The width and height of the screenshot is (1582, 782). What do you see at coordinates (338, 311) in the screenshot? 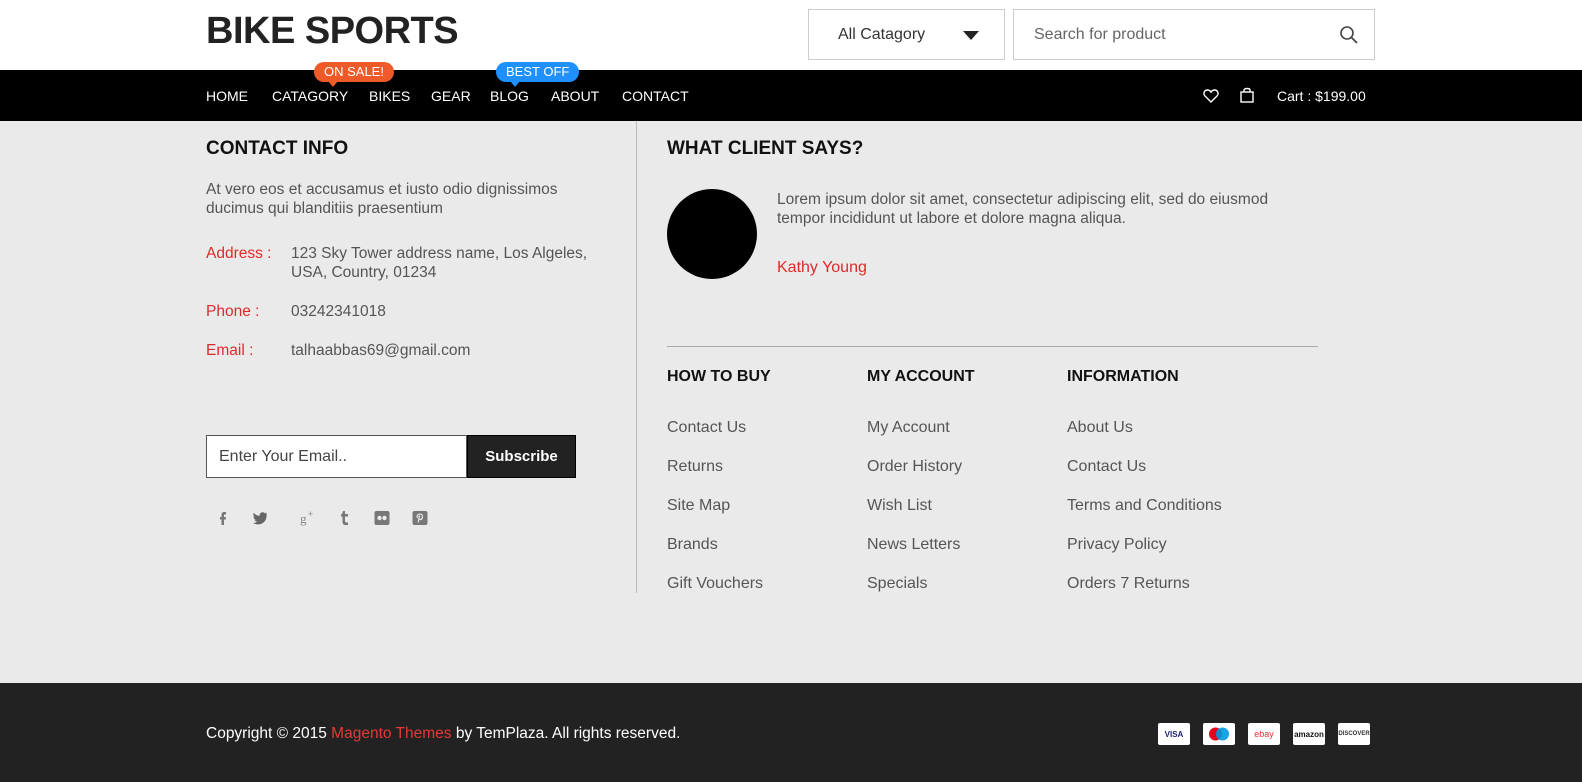
I see `phone-value: 03242341018` at bounding box center [338, 311].